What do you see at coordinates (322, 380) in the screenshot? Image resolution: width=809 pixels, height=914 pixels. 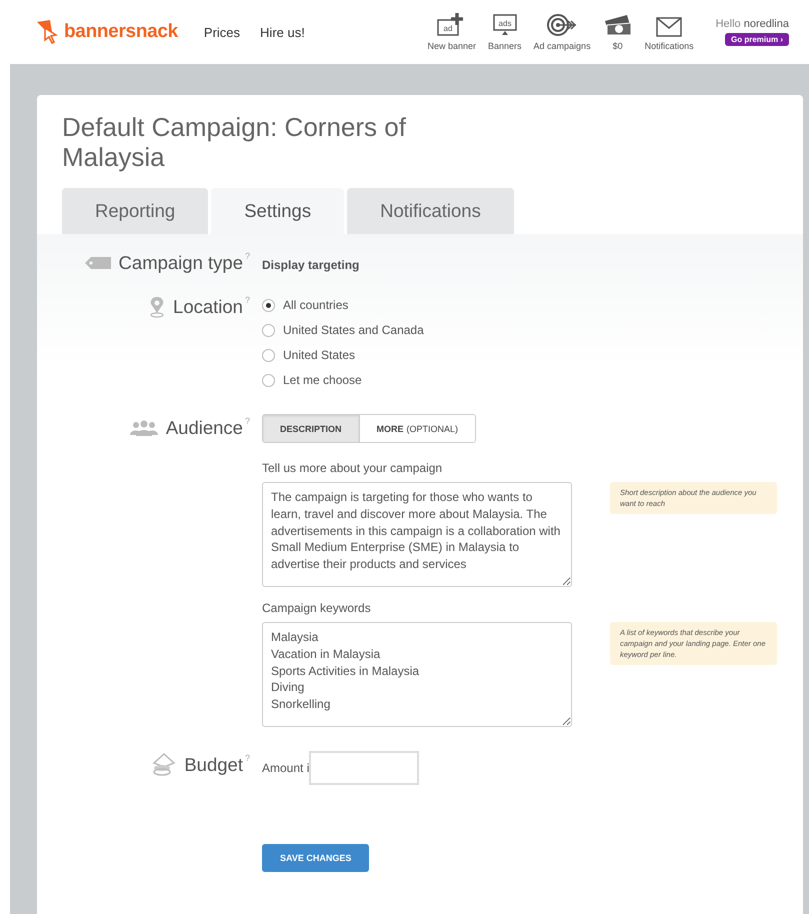 I see `radio-label: Let me choose` at bounding box center [322, 380].